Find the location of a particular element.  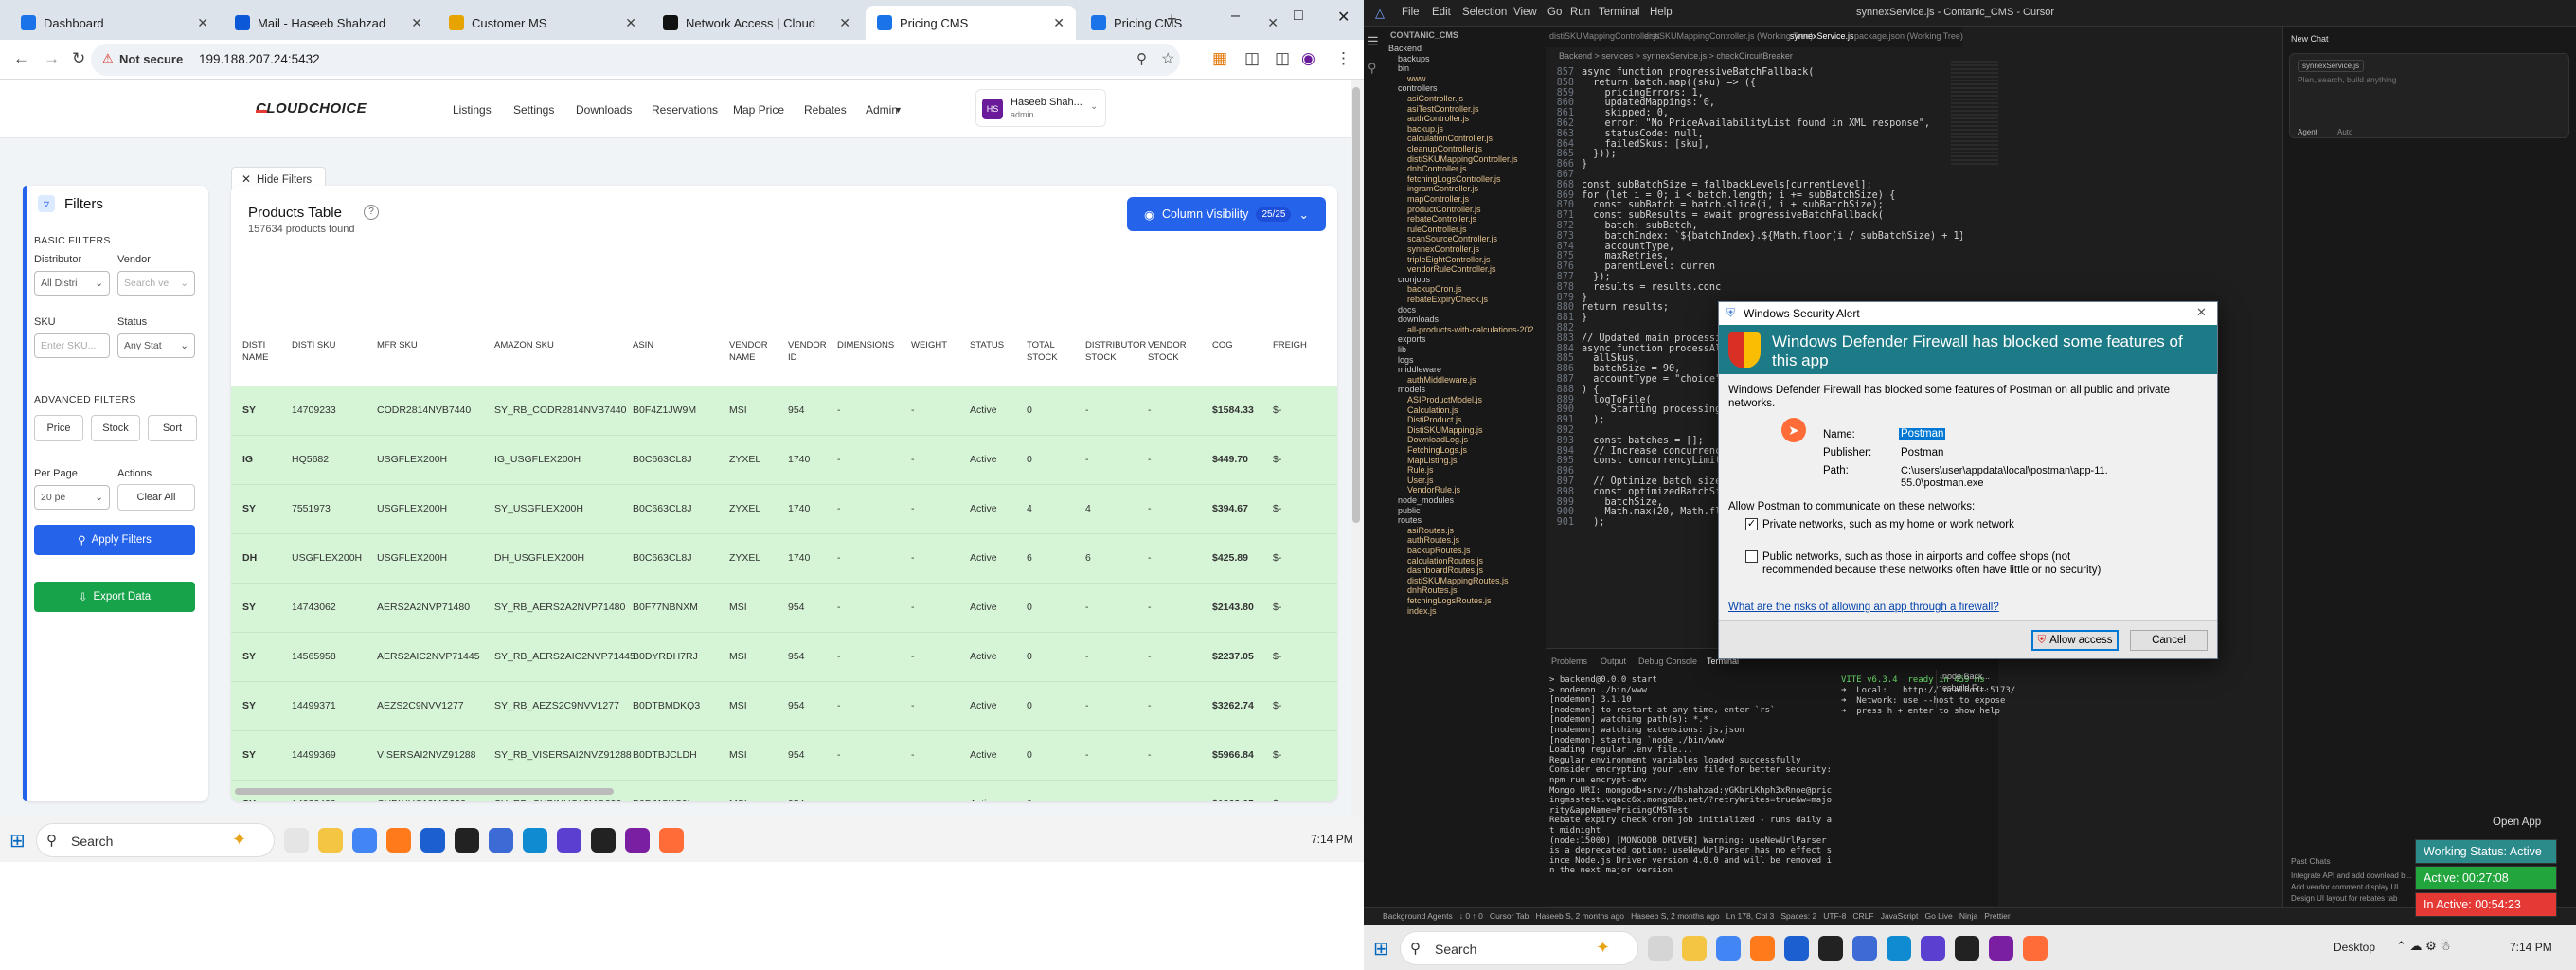

admin-chevron-icon: ▼ is located at coordinates (898, 110).